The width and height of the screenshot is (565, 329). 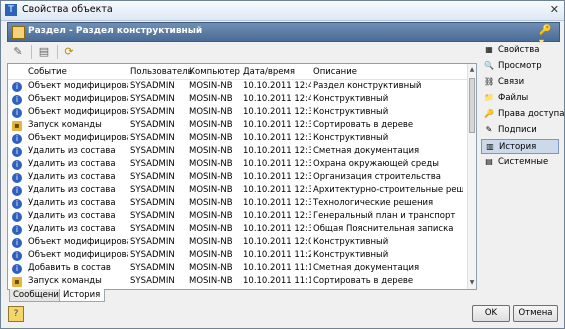 What do you see at coordinates (44, 52) in the screenshot?
I see `list-icon: ▤` at bounding box center [44, 52].